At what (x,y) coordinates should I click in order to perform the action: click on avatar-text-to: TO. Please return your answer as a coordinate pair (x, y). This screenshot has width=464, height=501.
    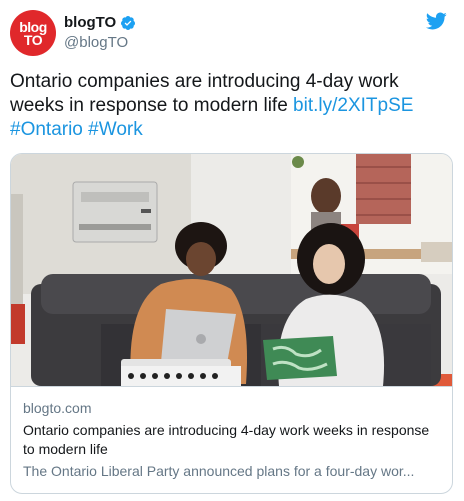
    Looking at the image, I should click on (33, 40).